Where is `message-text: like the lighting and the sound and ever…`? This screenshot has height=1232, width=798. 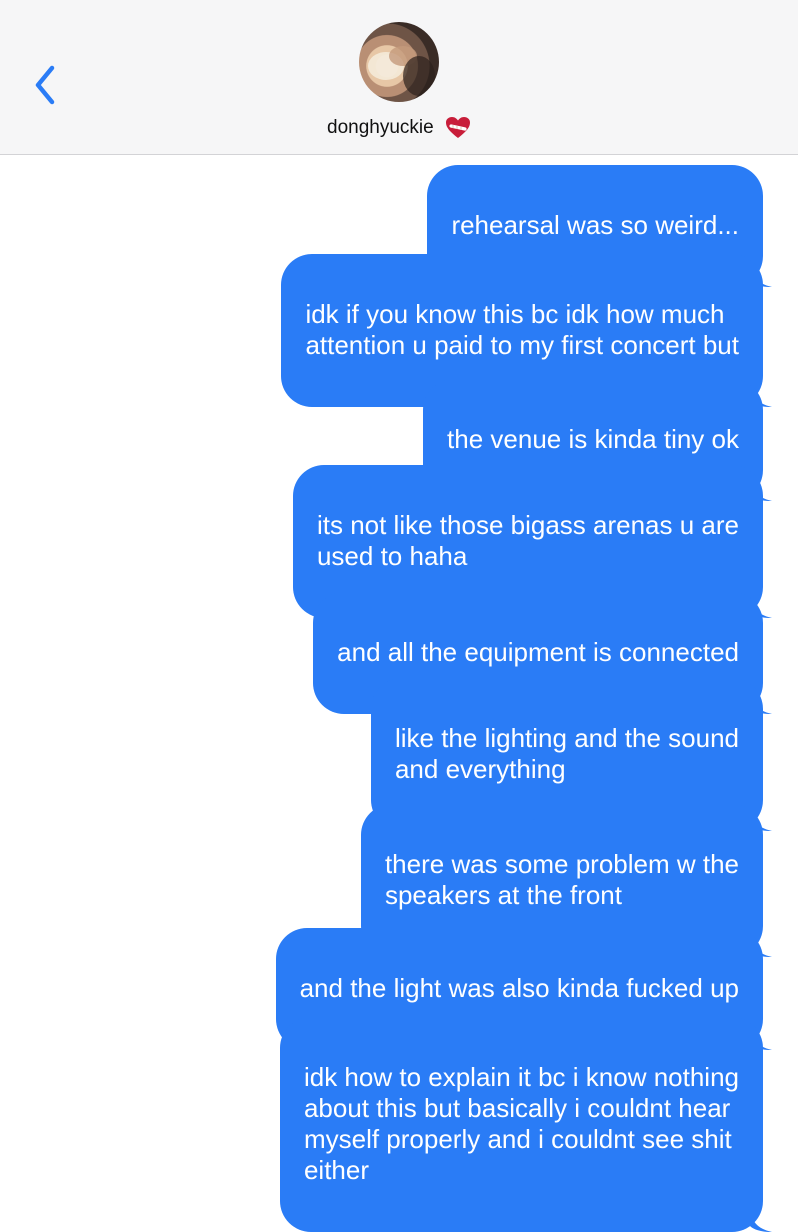 message-text: like the lighting and the sound and ever… is located at coordinates (566, 753).